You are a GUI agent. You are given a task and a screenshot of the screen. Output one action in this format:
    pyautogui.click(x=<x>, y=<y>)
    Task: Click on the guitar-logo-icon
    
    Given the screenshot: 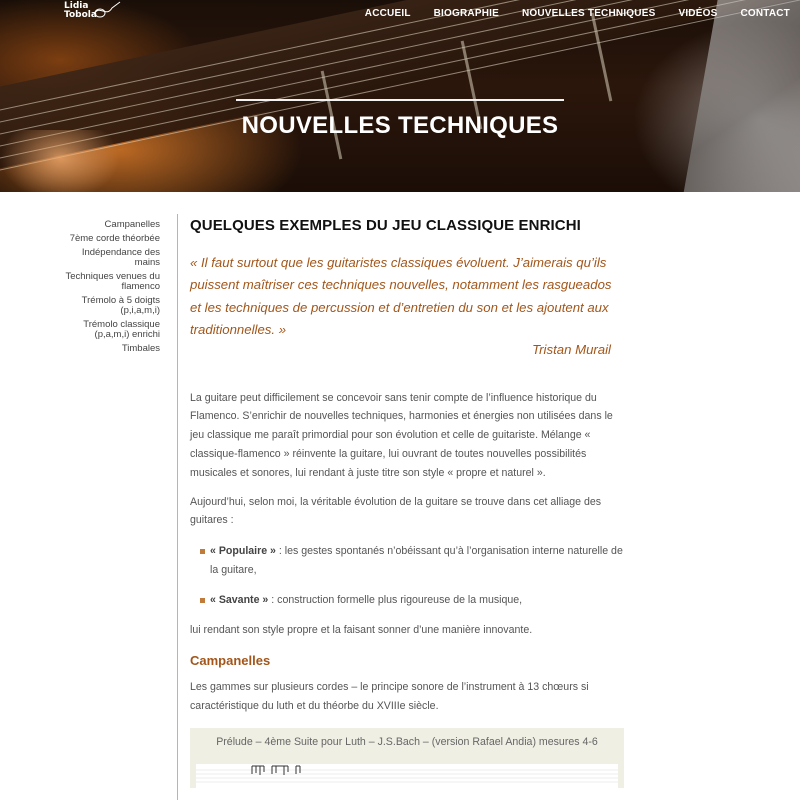 What is the action you would take?
    pyautogui.click(x=107, y=9)
    